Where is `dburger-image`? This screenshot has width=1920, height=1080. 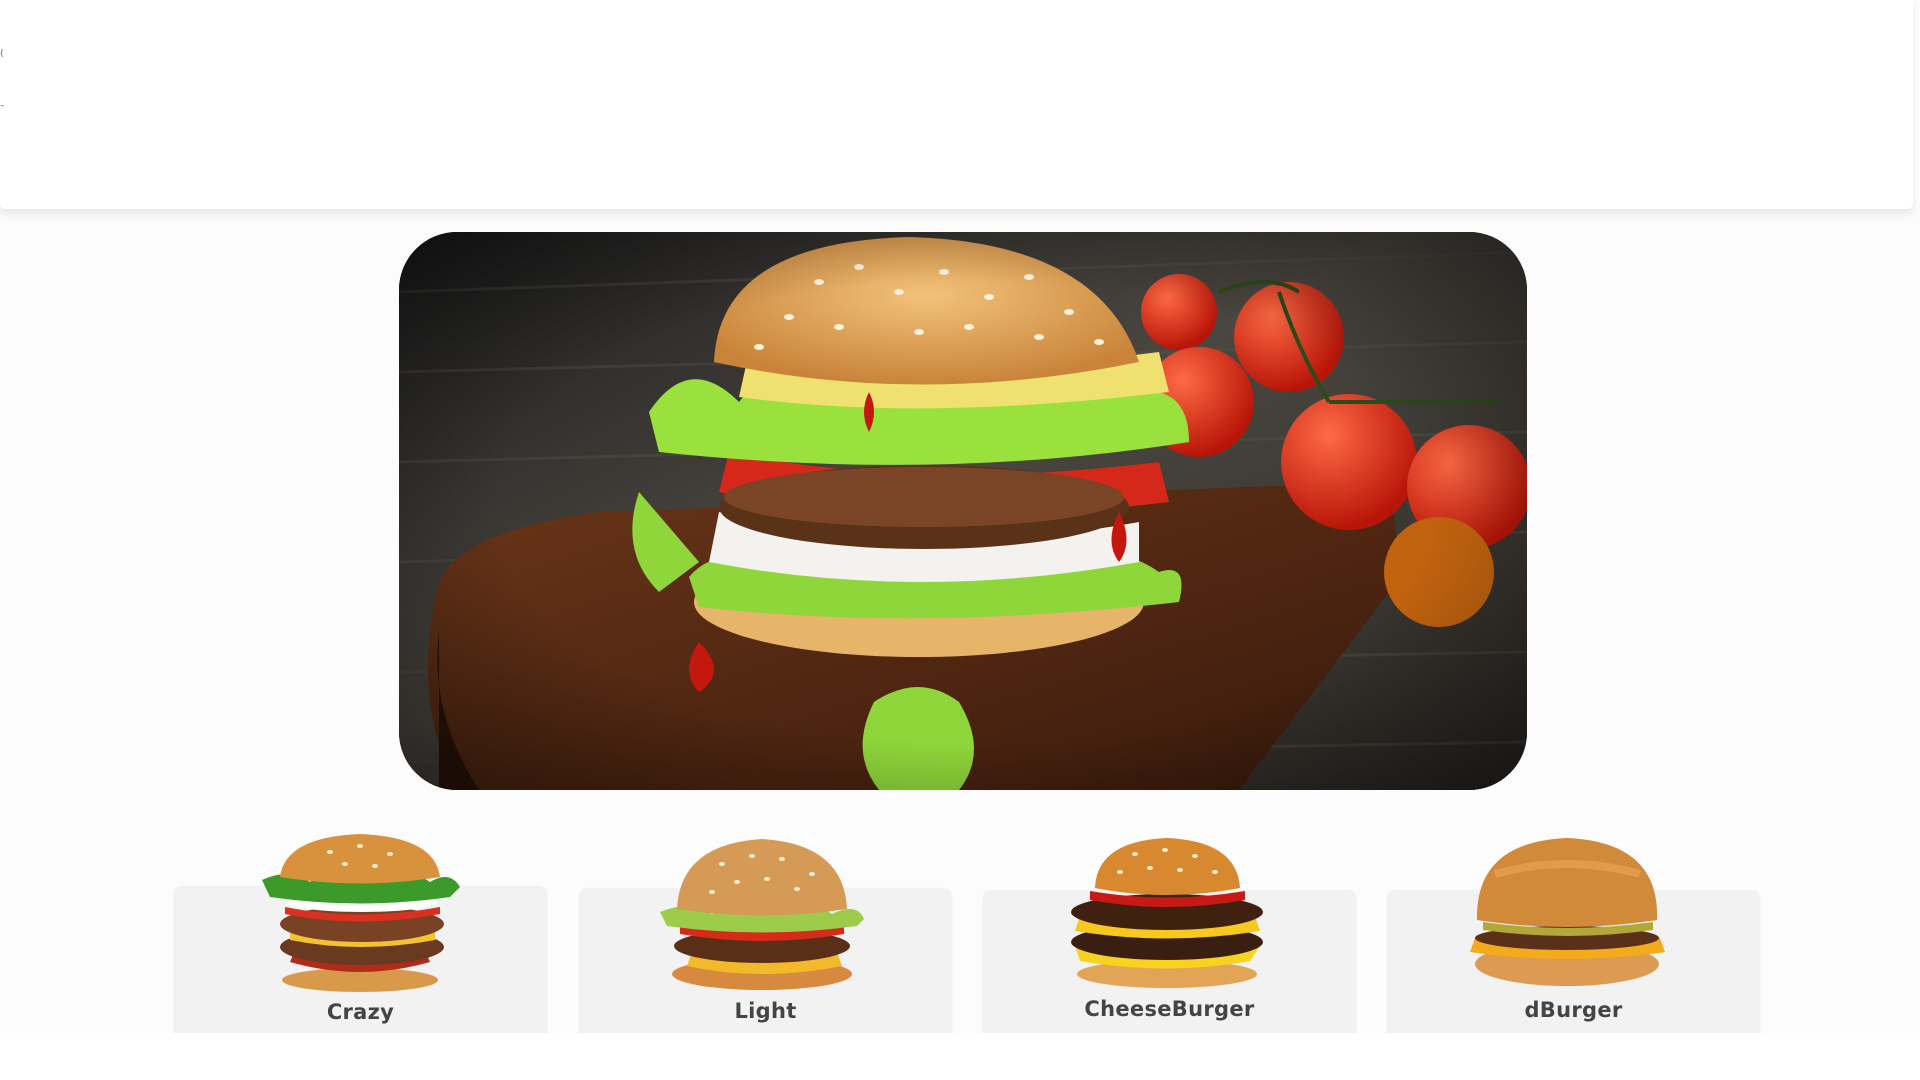 dburger-image is located at coordinates (1565, 914).